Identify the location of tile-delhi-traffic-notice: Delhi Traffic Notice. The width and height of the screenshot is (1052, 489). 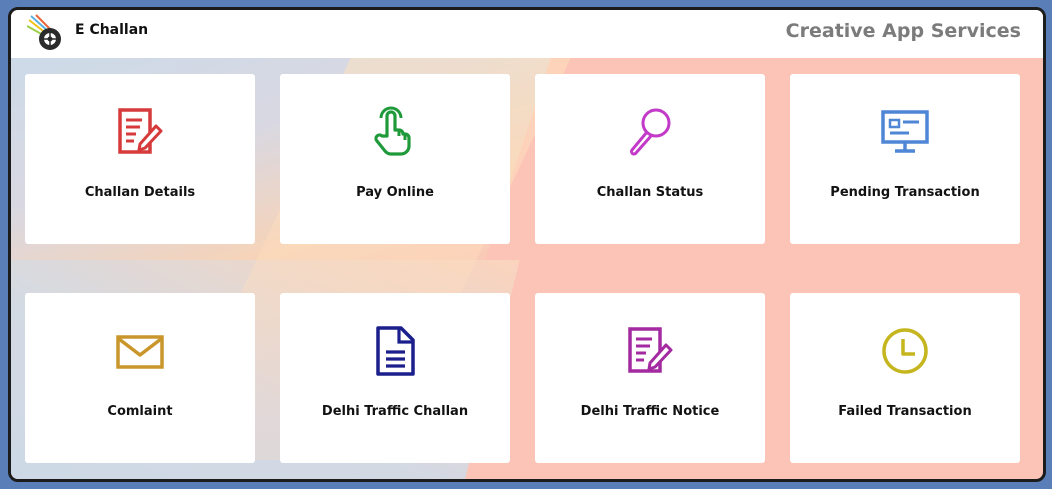
(650, 378).